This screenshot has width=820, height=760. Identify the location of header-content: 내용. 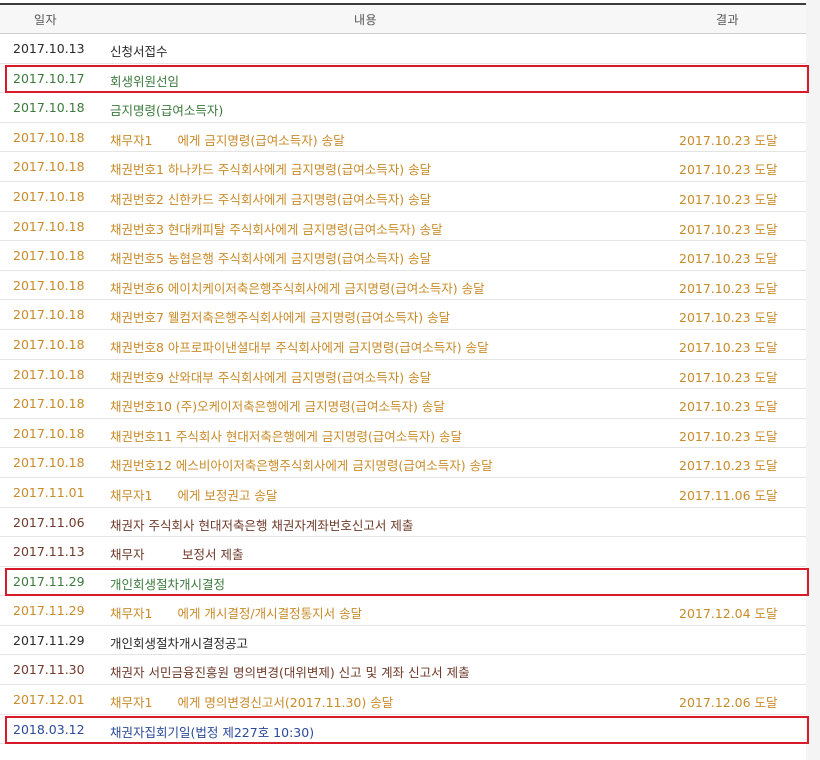
(366, 20).